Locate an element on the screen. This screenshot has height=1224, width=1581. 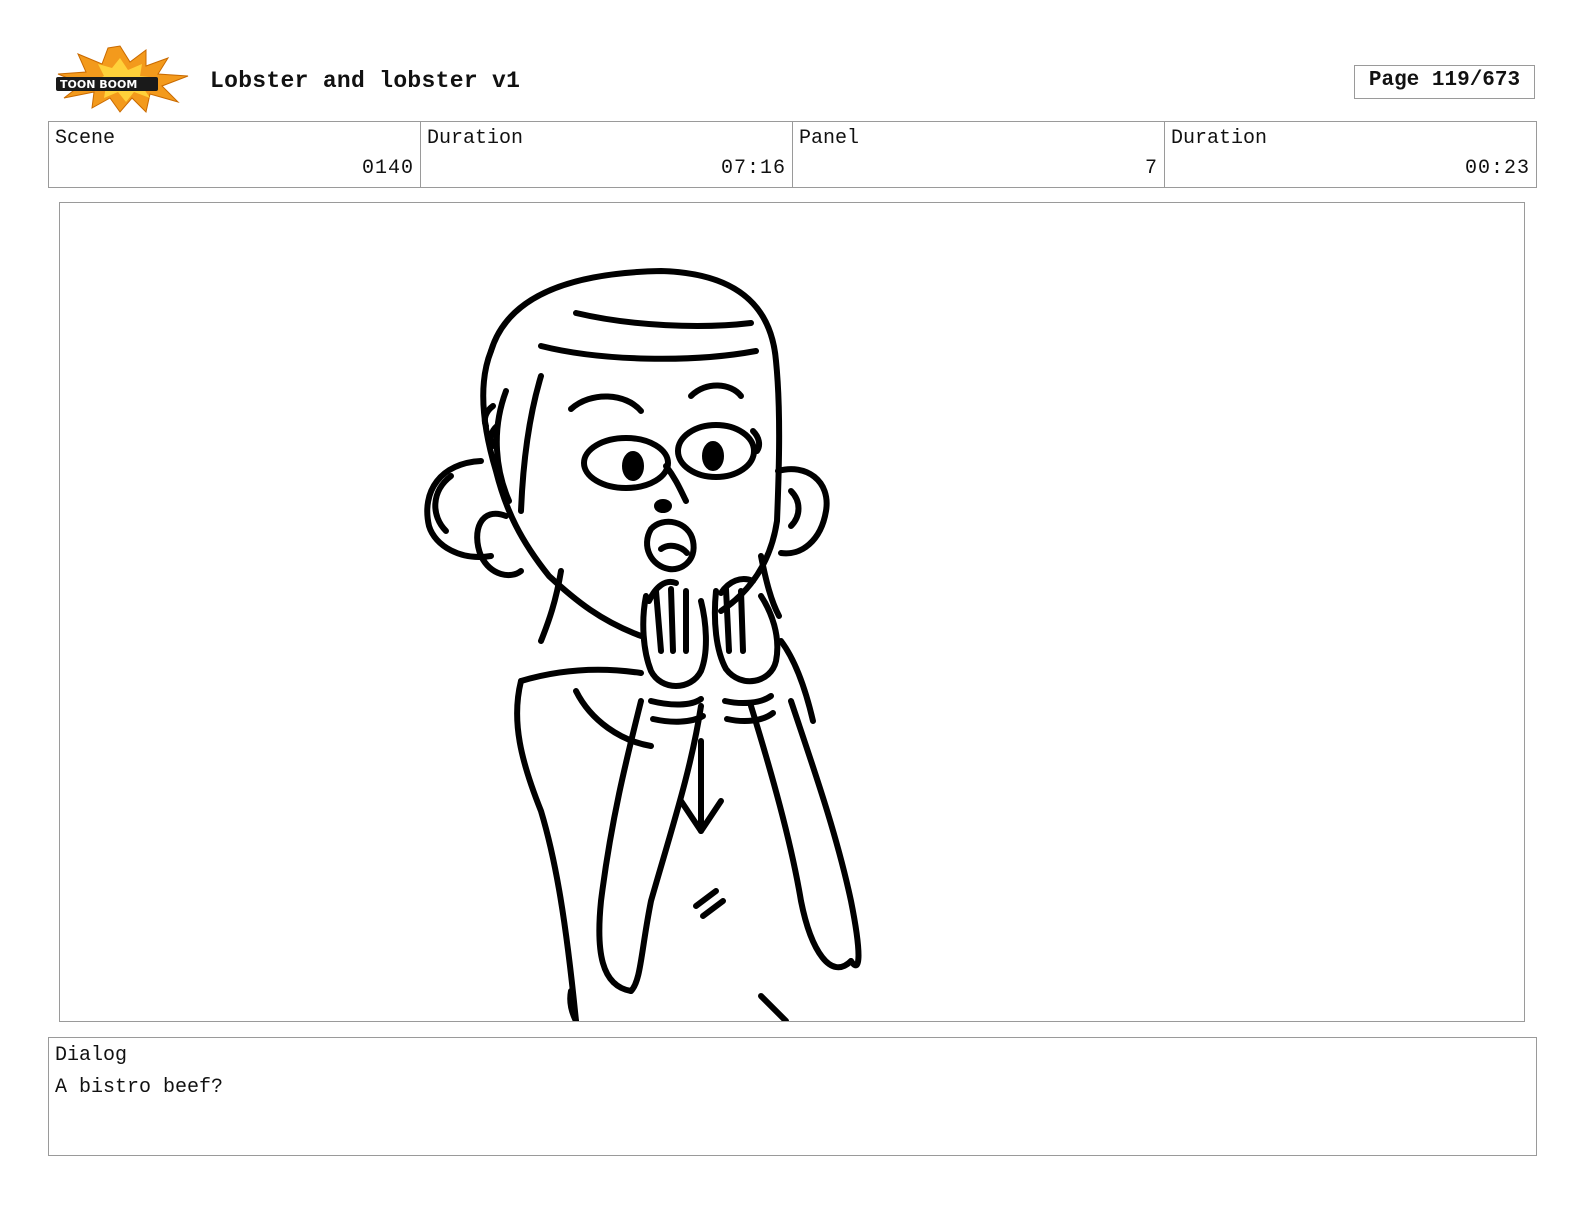
panel-duration-cell: Duration 00:23 is located at coordinates (1350, 154).